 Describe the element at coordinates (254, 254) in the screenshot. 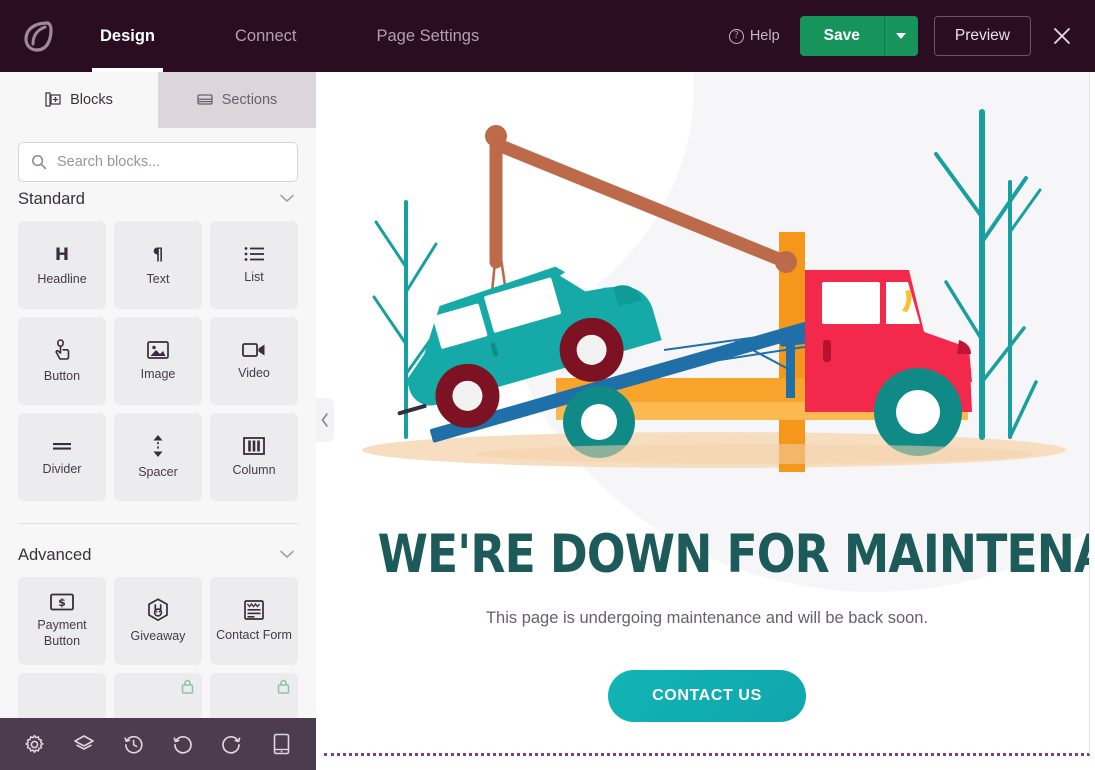

I see `list-icon` at that location.